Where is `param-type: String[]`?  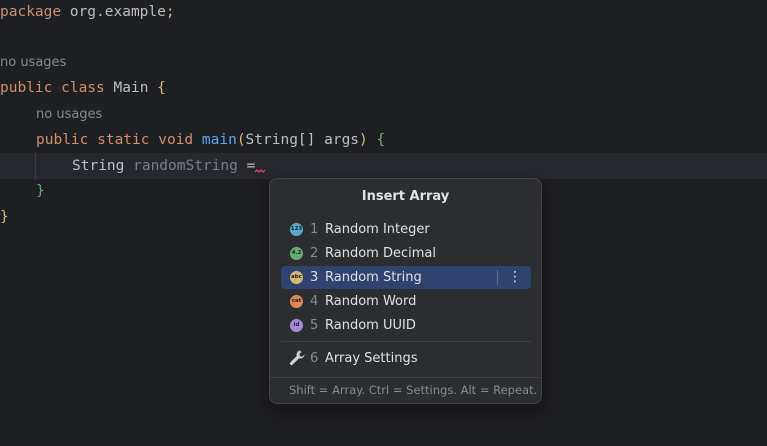
param-type: String[] is located at coordinates (280, 140).